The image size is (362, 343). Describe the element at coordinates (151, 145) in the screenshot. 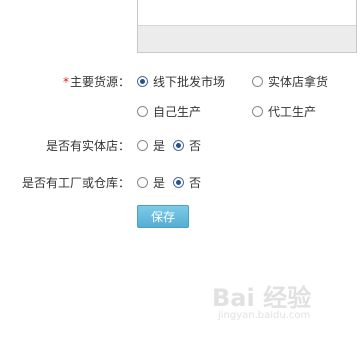

I see `physical-store-yes: 是` at that location.